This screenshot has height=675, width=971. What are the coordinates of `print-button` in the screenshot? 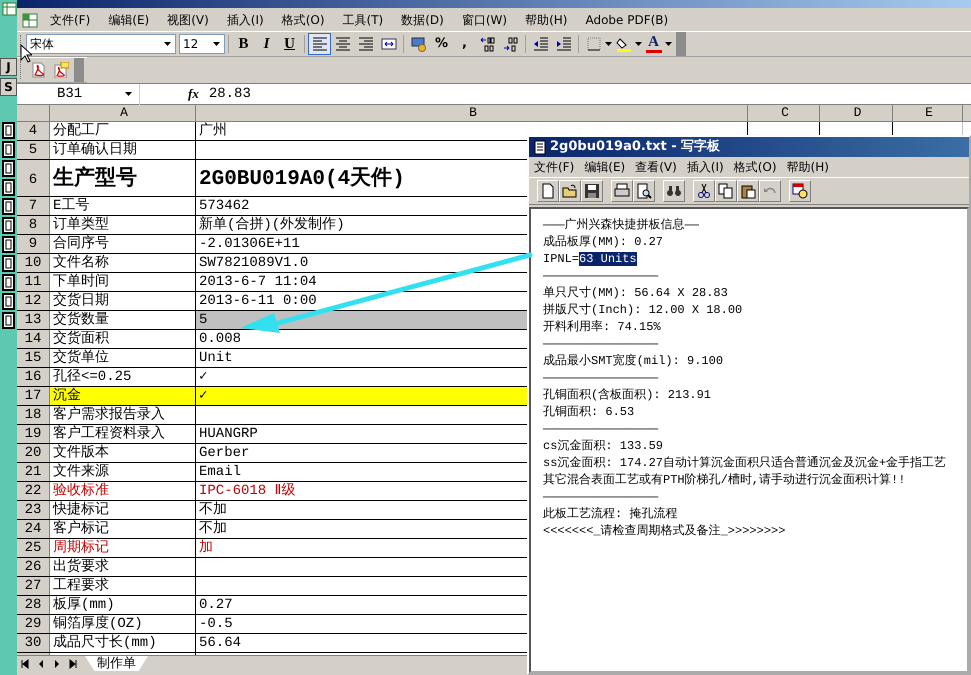 It's located at (622, 191).